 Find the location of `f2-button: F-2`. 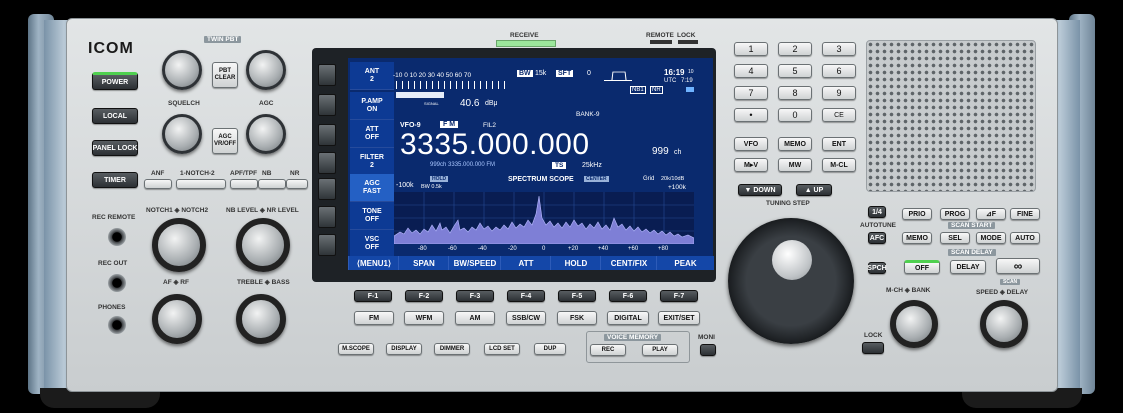

f2-button: F-2 is located at coordinates (424, 296).